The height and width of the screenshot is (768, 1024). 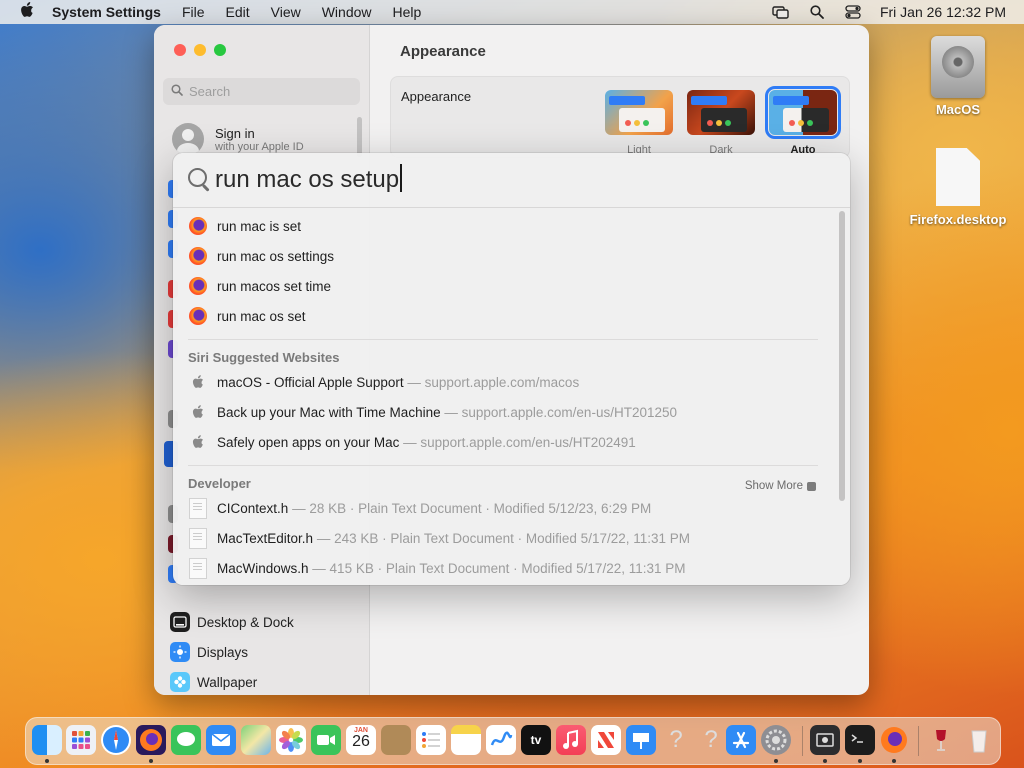 I want to click on sidebar-scrollbar, so click(x=359, y=137).